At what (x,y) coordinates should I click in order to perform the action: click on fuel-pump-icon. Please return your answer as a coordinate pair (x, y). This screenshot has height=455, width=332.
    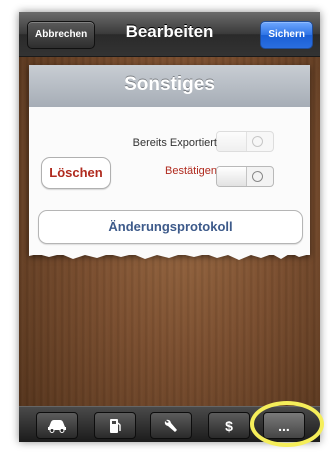
    Looking at the image, I should click on (115, 425).